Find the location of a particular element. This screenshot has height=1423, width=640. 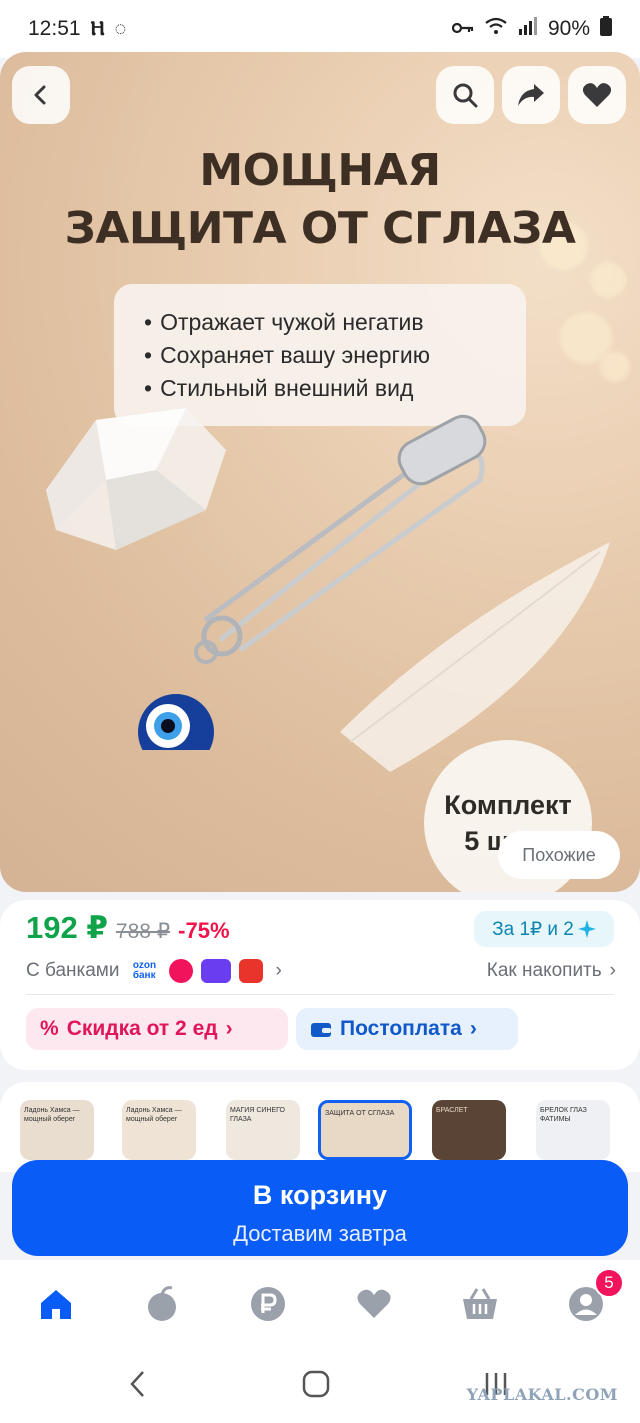

banks-label: С банками is located at coordinates (73, 970).